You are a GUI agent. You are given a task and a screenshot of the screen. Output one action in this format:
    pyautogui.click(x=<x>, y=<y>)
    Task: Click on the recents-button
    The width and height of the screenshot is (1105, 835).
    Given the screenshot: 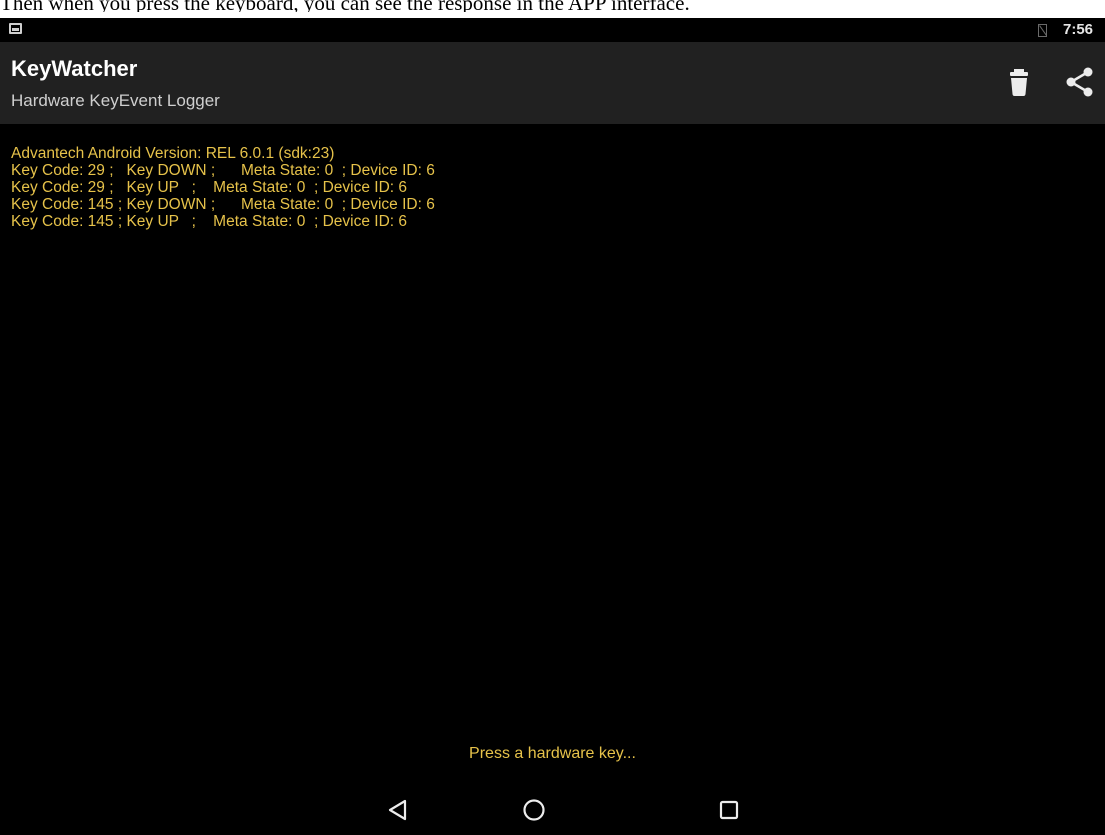 What is the action you would take?
    pyautogui.click(x=729, y=810)
    